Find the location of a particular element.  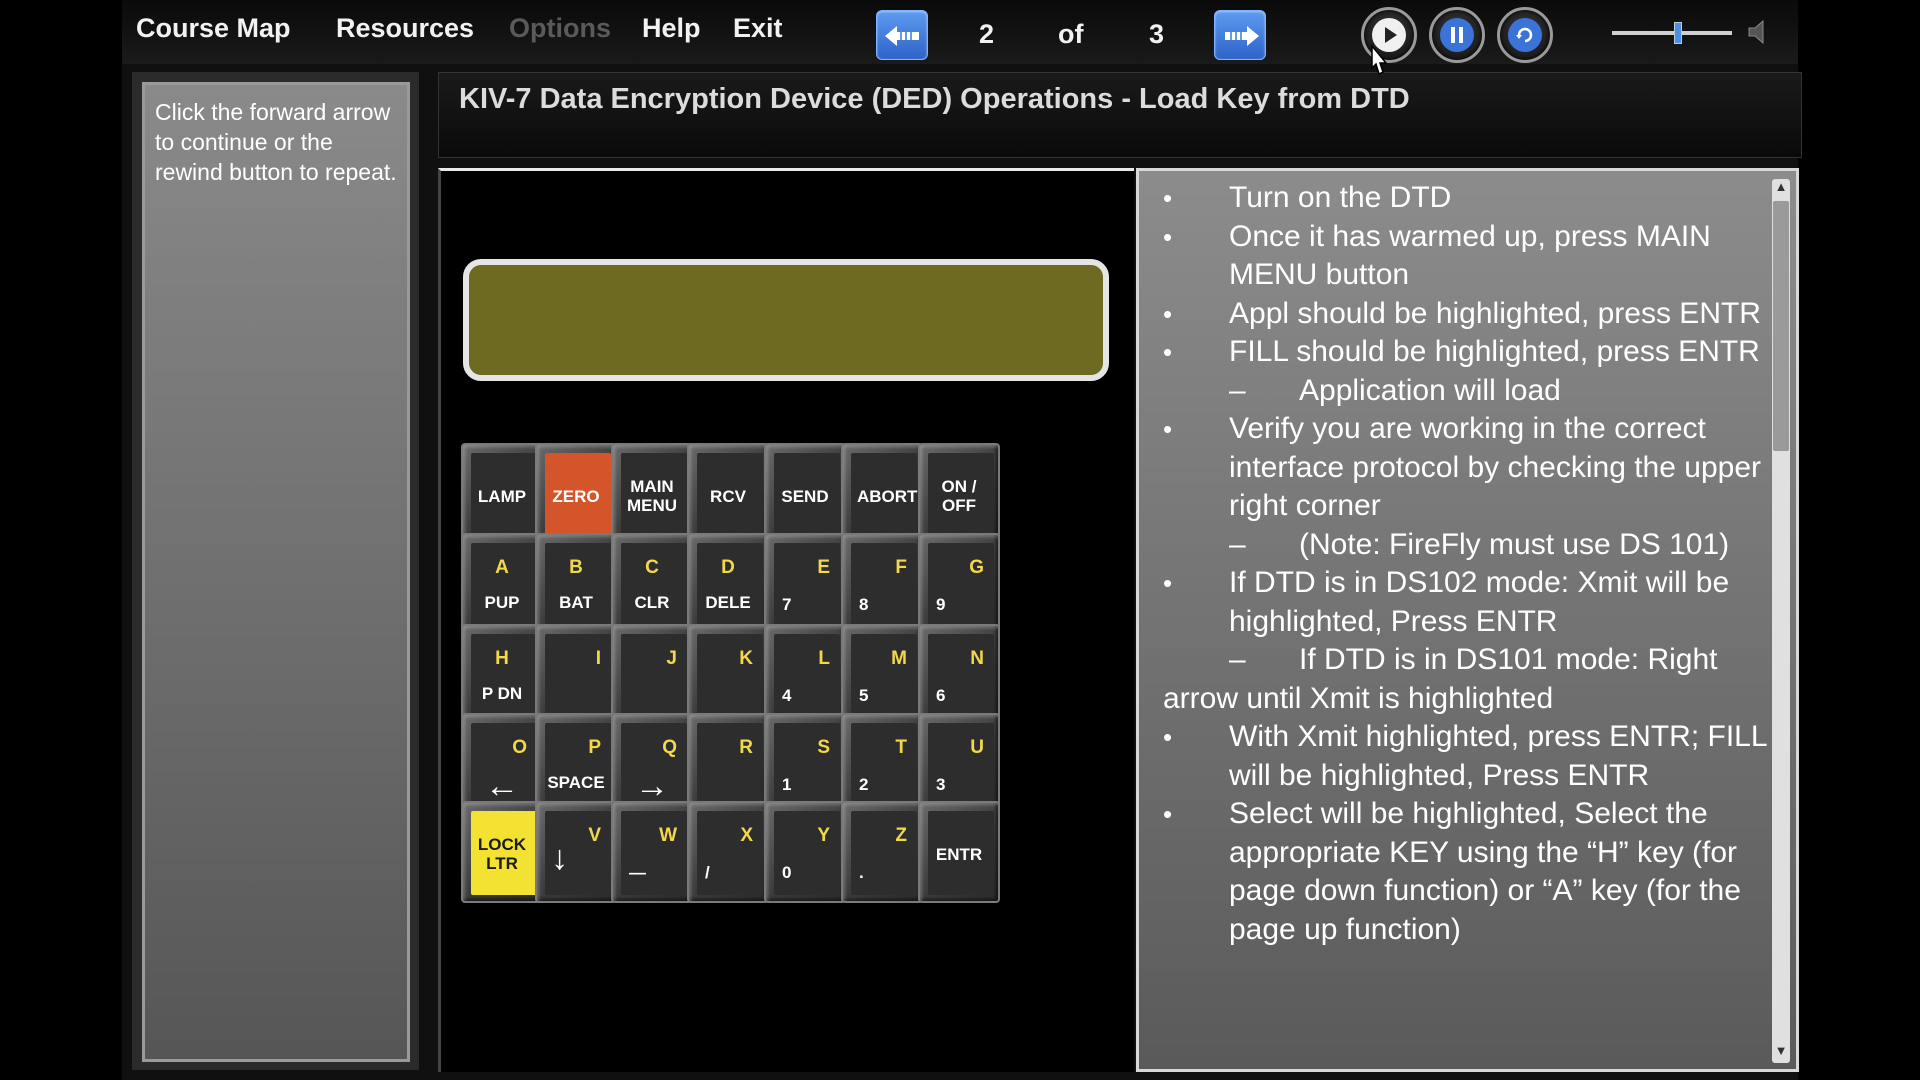

menu-options: Options is located at coordinates (560, 28).